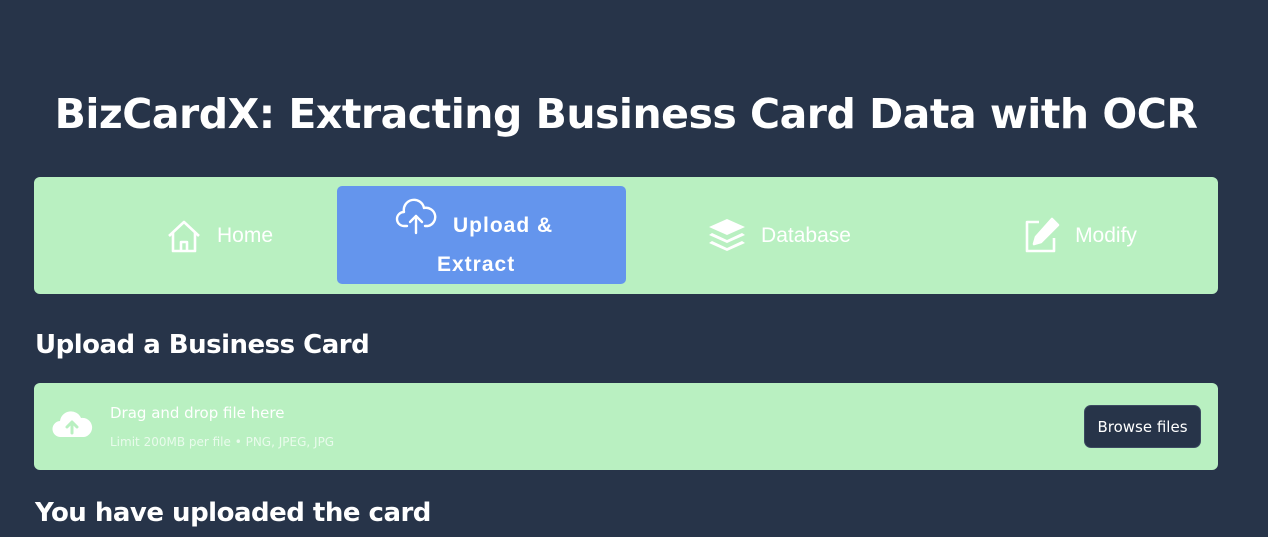  What do you see at coordinates (184, 236) in the screenshot?
I see `house-icon` at bounding box center [184, 236].